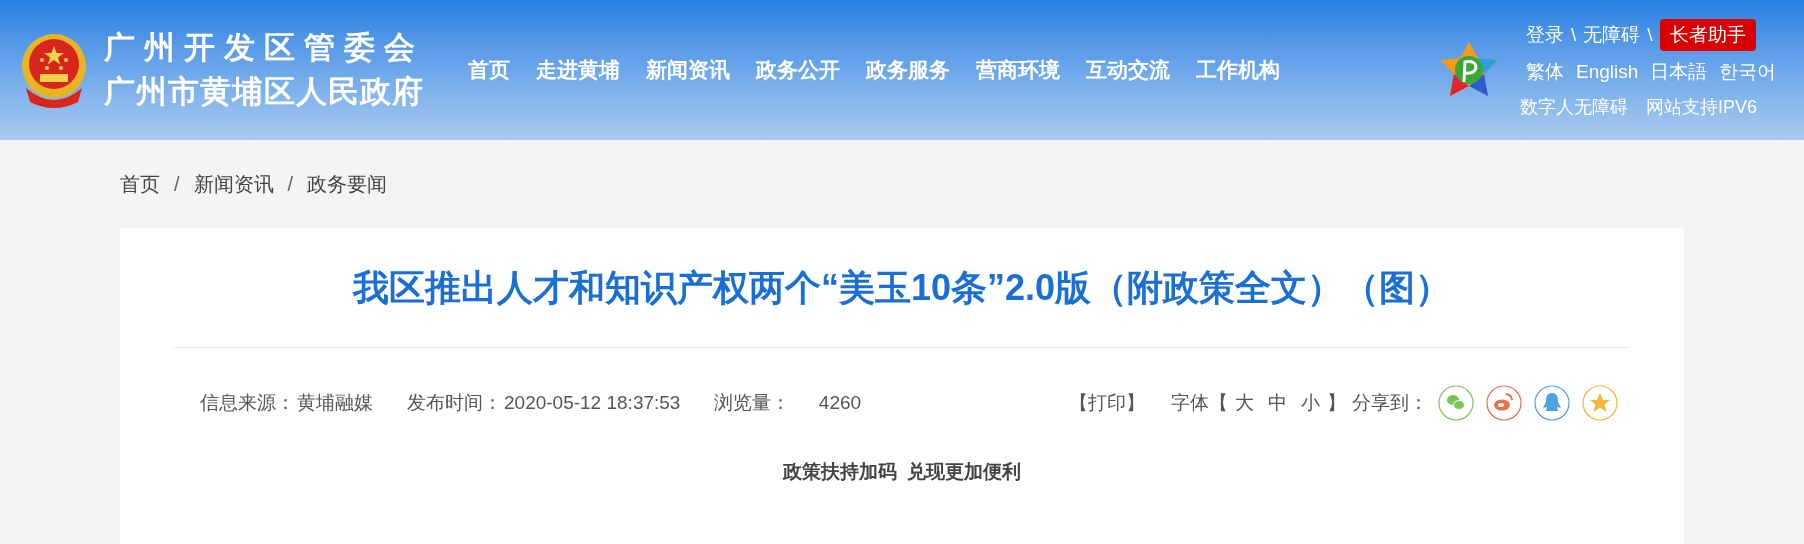 Image resolution: width=1804 pixels, height=544 pixels. I want to click on qzone-share-icon, so click(1600, 403).